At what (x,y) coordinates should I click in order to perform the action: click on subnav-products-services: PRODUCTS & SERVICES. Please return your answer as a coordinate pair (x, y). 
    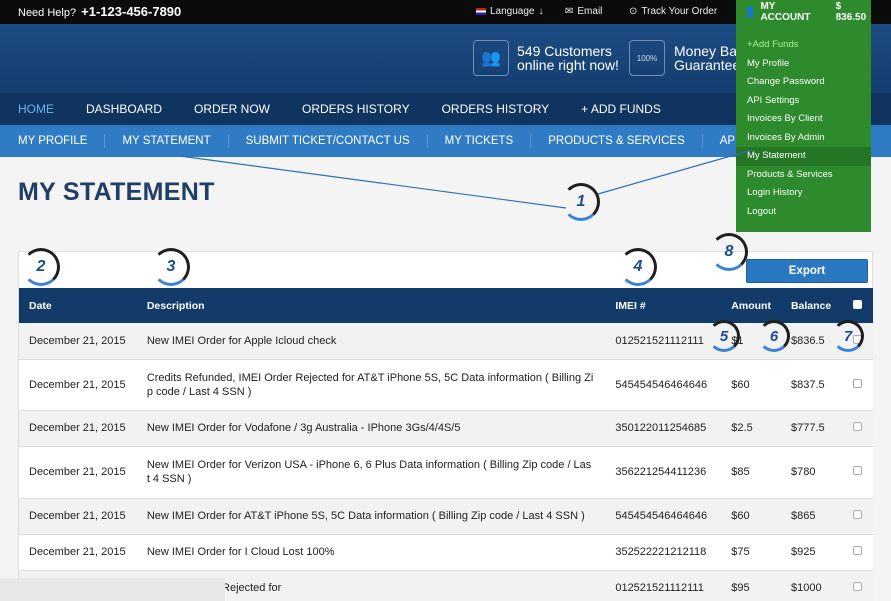
    Looking at the image, I should click on (617, 141).